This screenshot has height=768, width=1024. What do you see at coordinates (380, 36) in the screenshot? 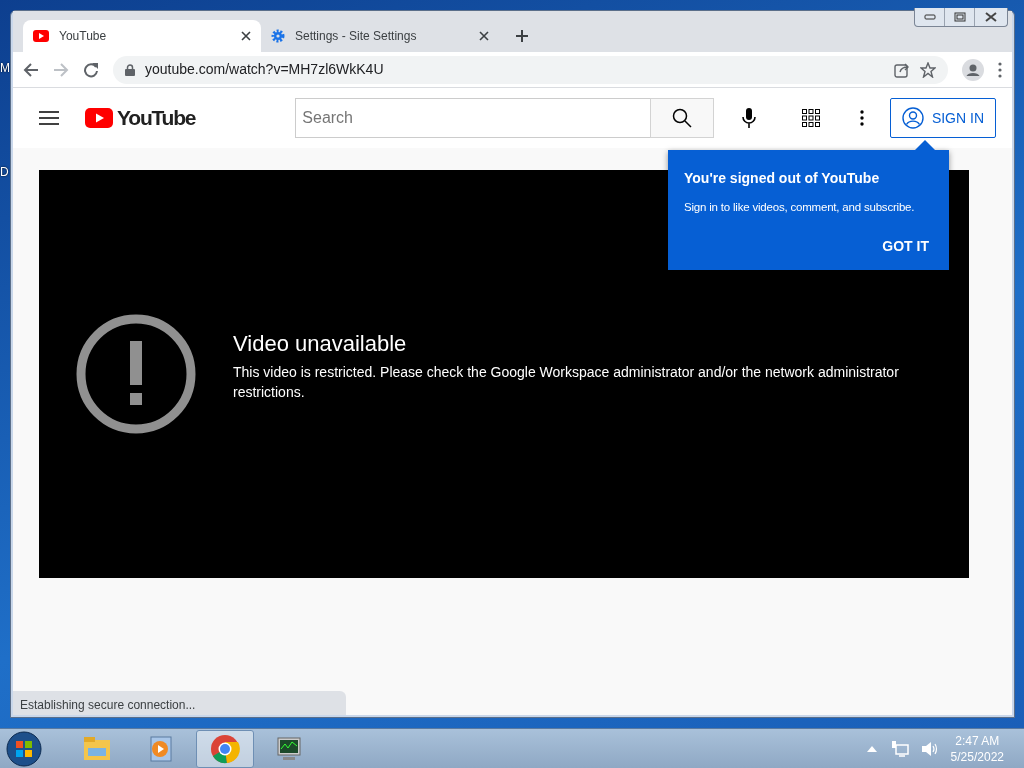
I see `browser-tab: Settings - Site Settings` at bounding box center [380, 36].